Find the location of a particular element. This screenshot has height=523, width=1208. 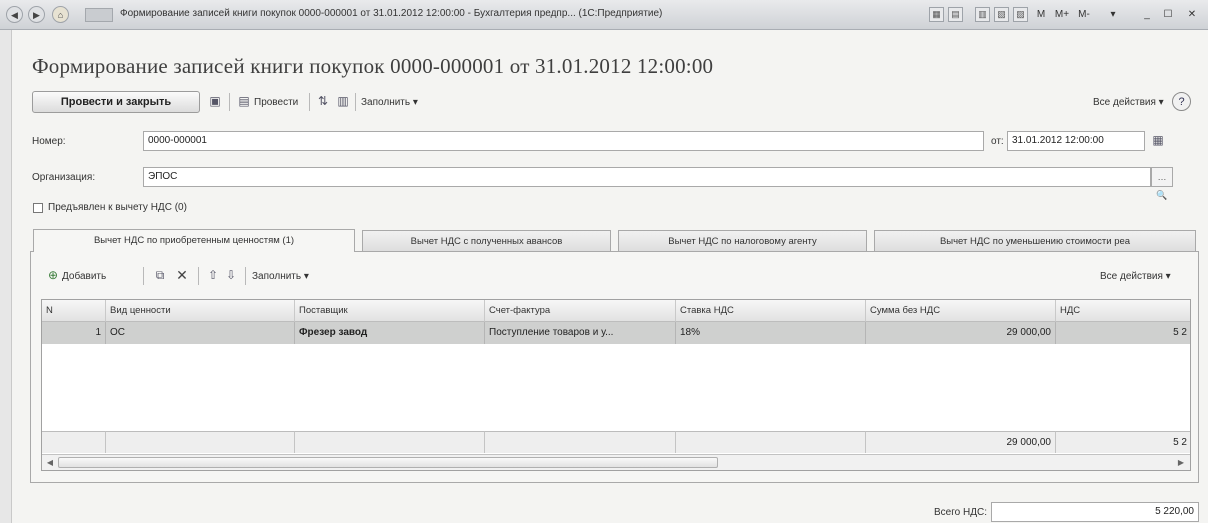

add-button: Добавить is located at coordinates (84, 276).